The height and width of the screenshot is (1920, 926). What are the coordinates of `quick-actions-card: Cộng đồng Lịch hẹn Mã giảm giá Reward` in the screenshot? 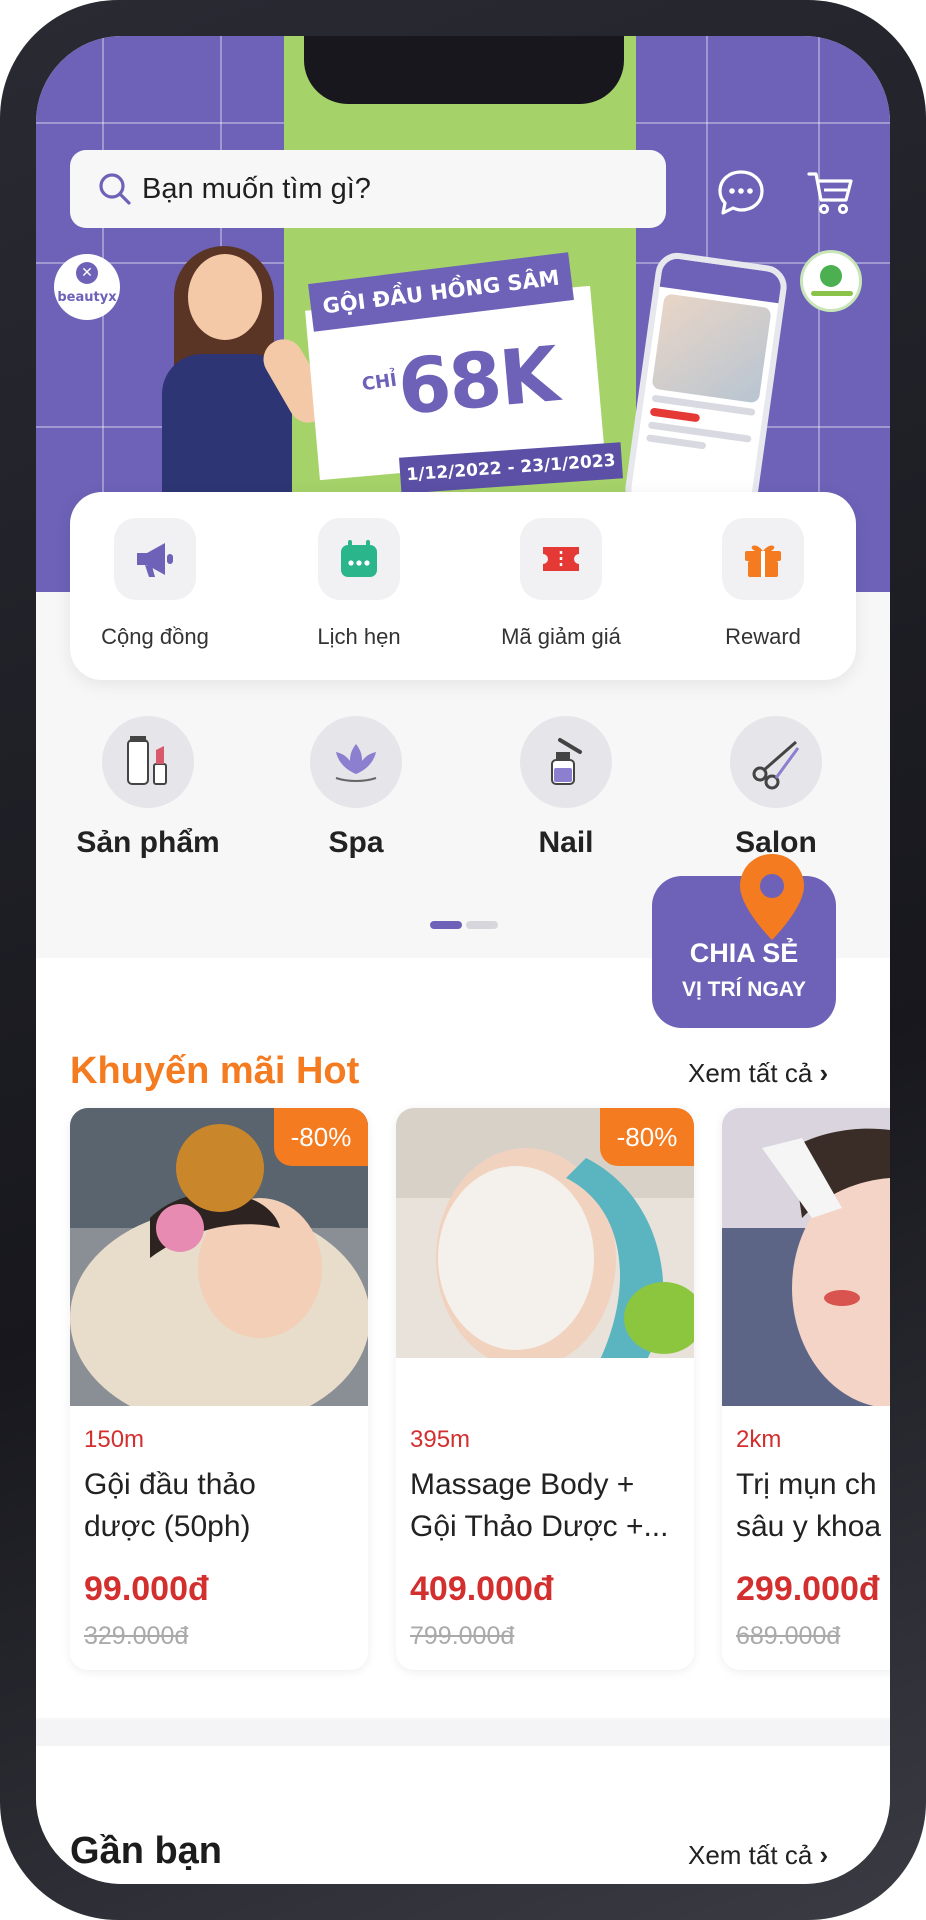 It's located at (463, 586).